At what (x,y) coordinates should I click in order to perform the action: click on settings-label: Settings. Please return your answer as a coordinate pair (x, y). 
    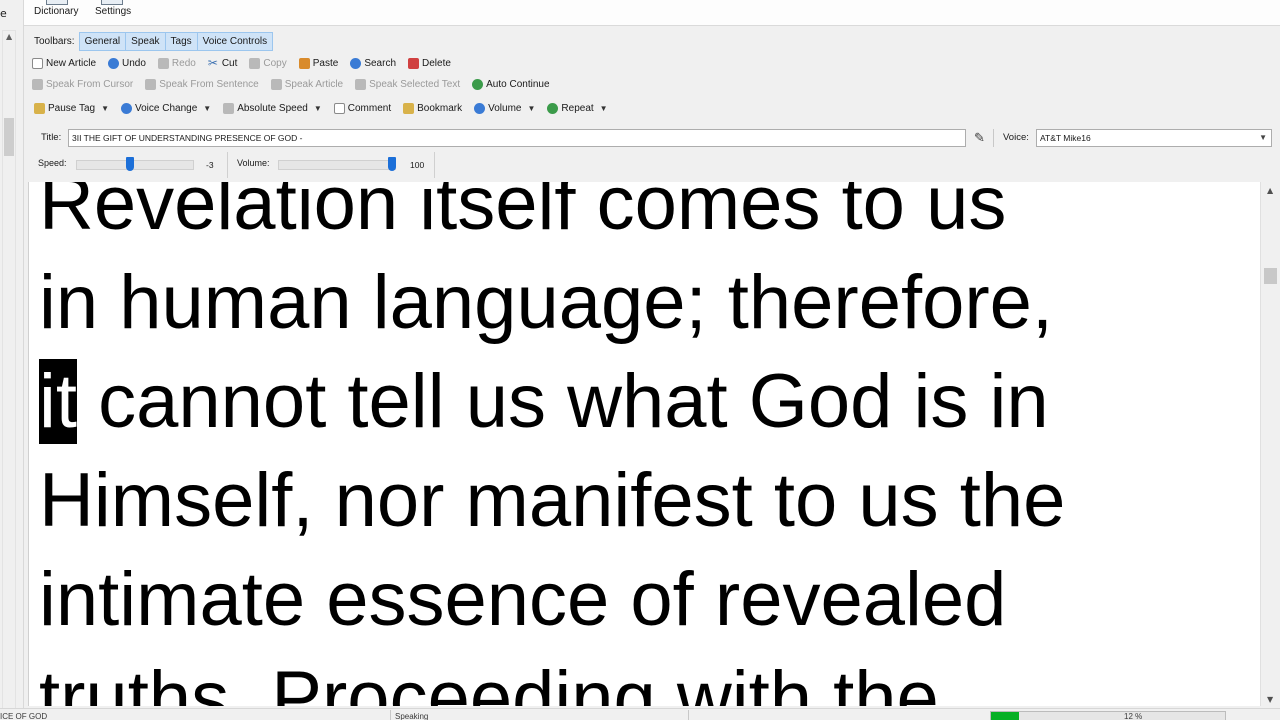
    Looking at the image, I should click on (113, 11).